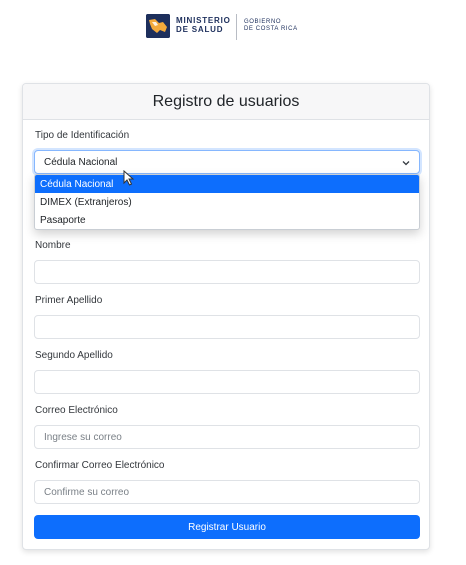 The height and width of the screenshot is (565, 466). I want to click on confirmar-correo-label: Confirmar Correo Electrónico, so click(100, 465).